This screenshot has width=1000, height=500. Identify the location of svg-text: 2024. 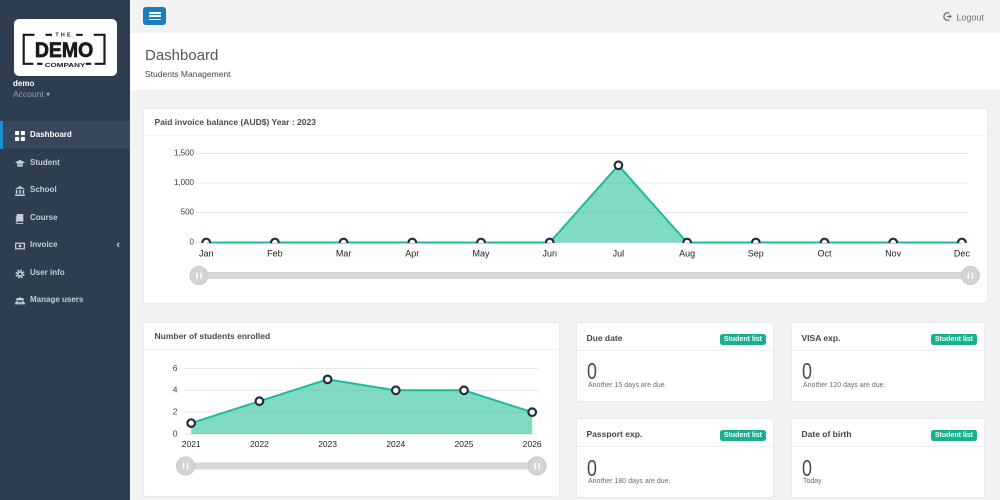
(395, 444).